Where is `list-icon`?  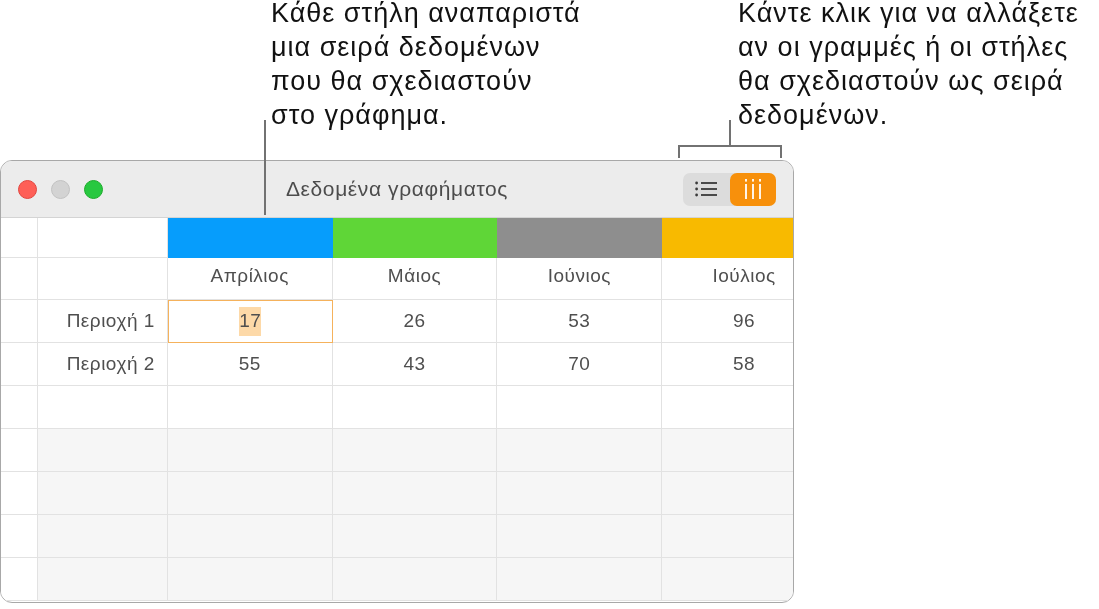
list-icon is located at coordinates (706, 189).